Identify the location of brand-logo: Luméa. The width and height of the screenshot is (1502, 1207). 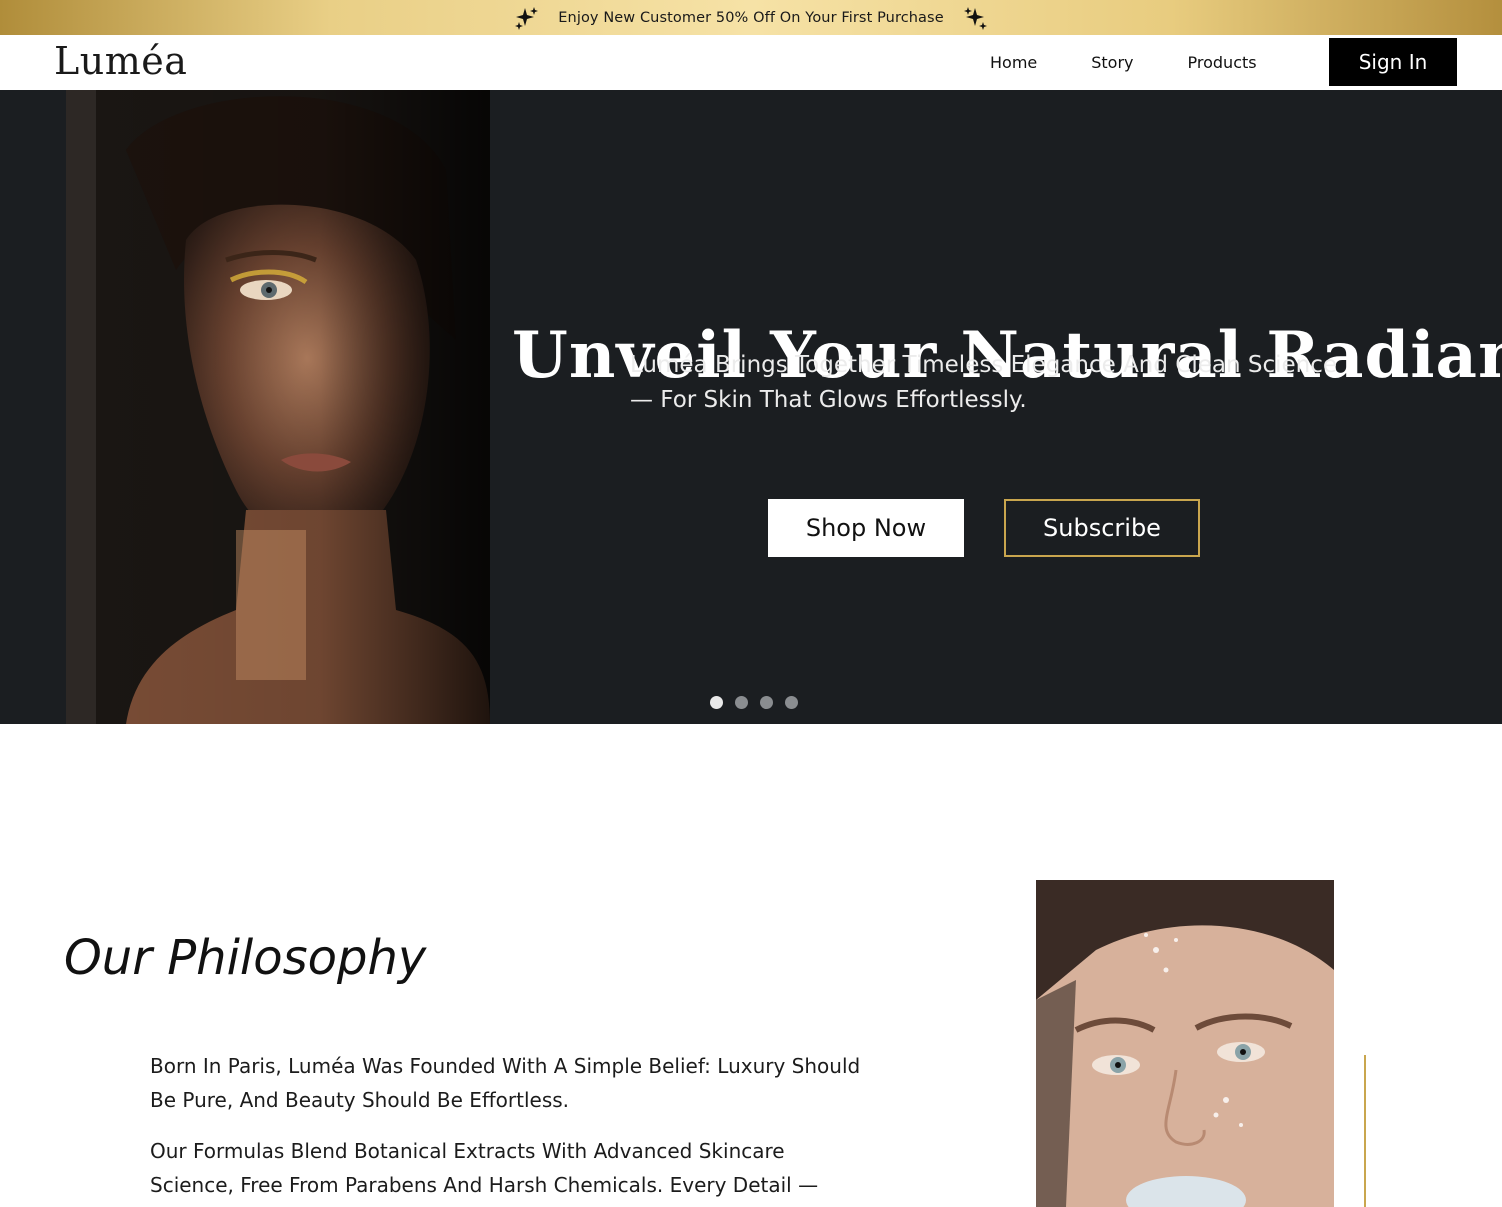
(120, 61).